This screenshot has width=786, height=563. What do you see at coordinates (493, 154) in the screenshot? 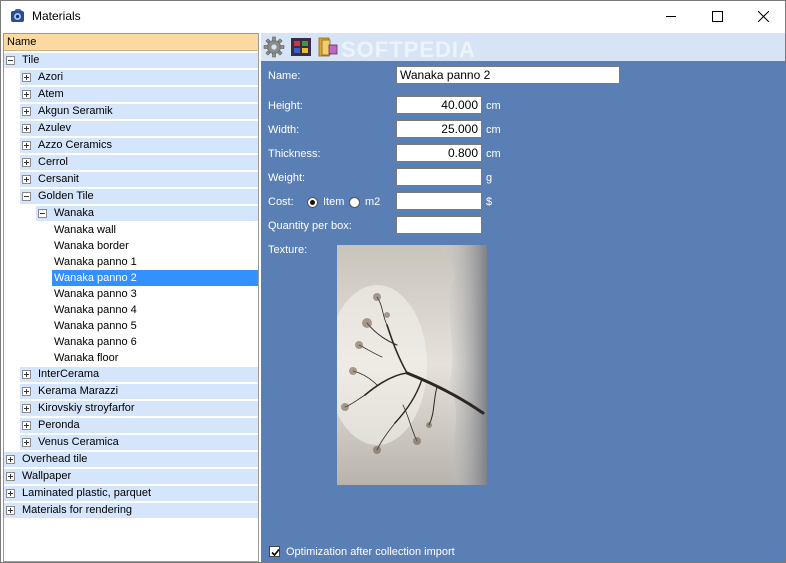
I see `thickness-unit: cm` at bounding box center [493, 154].